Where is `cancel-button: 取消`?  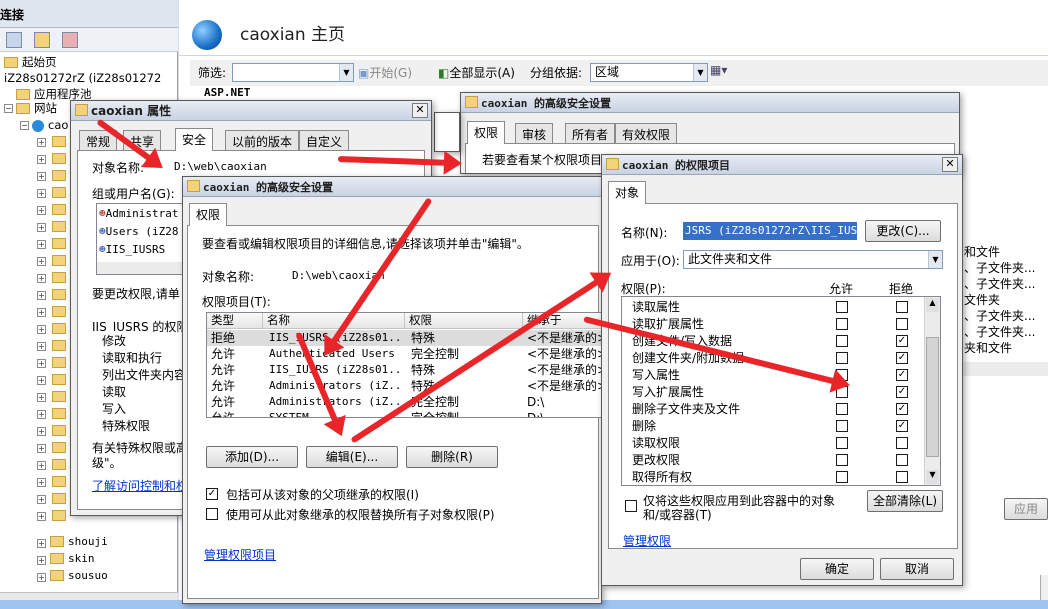
cancel-button: 取消 is located at coordinates (917, 569).